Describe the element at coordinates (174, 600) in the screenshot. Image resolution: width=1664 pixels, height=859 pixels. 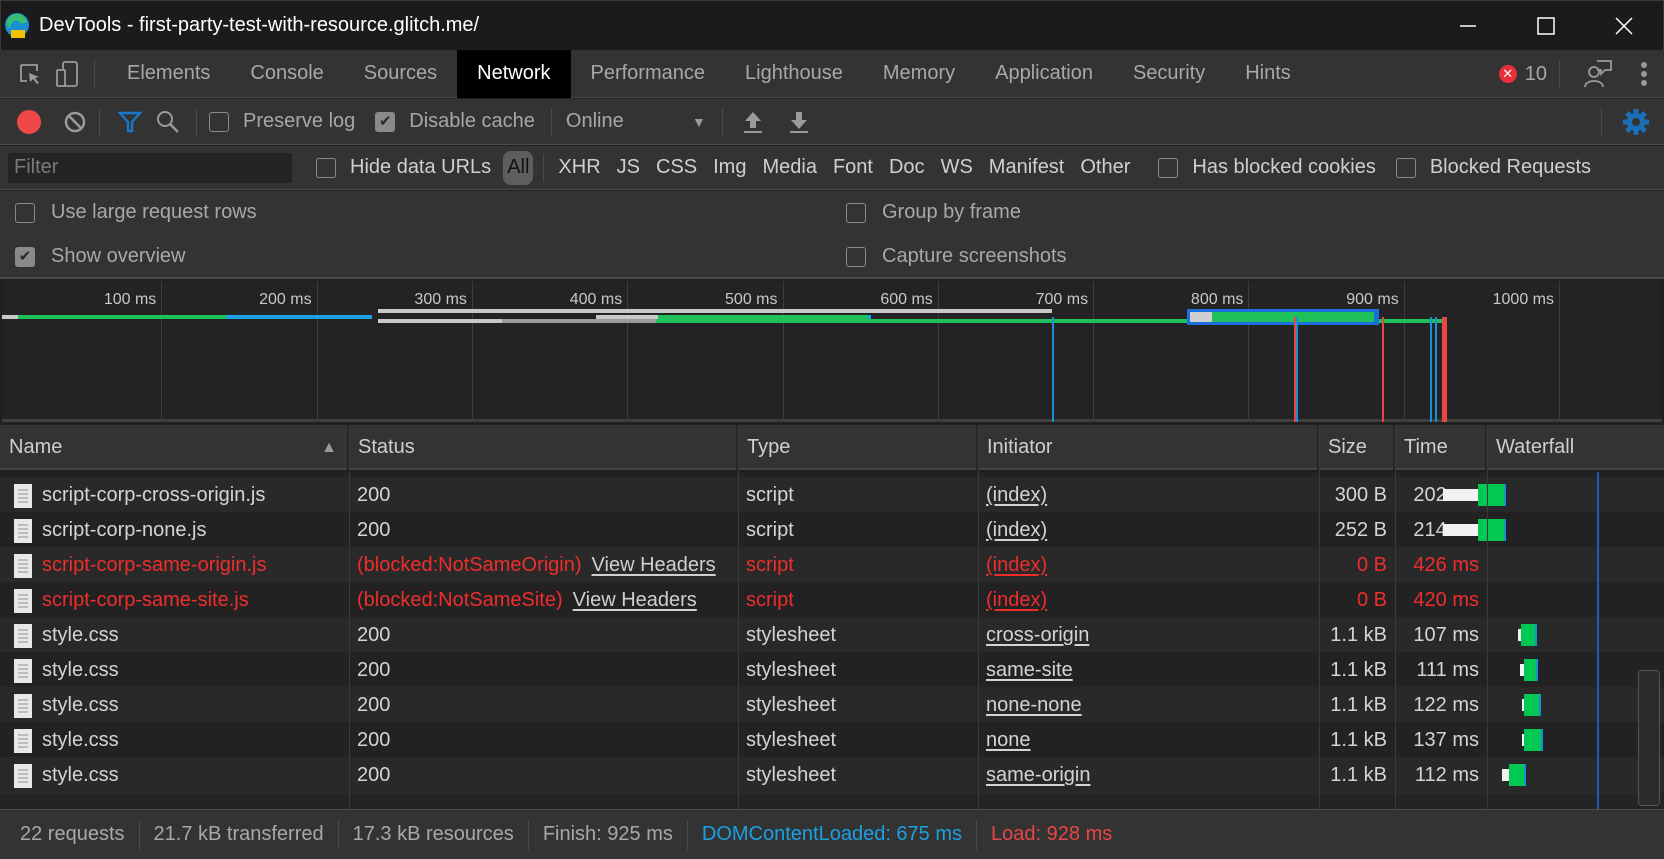
I see `request-name-cell: script-corp-same-site.js` at that location.